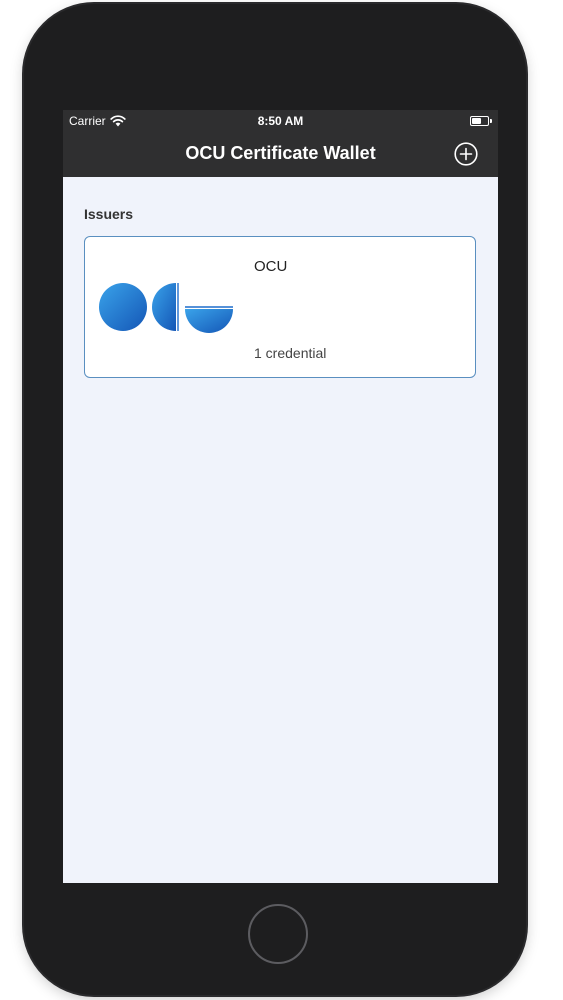 This screenshot has height=1000, width=563. What do you see at coordinates (280, 307) in the screenshot?
I see `issuer-card: OCU 1 credential` at bounding box center [280, 307].